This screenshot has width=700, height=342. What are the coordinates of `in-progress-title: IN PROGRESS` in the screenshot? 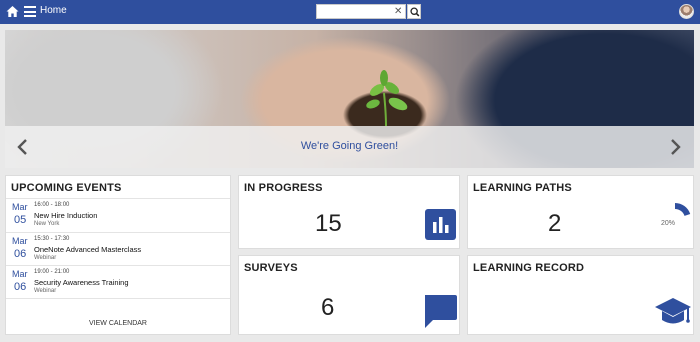 It's located at (283, 188).